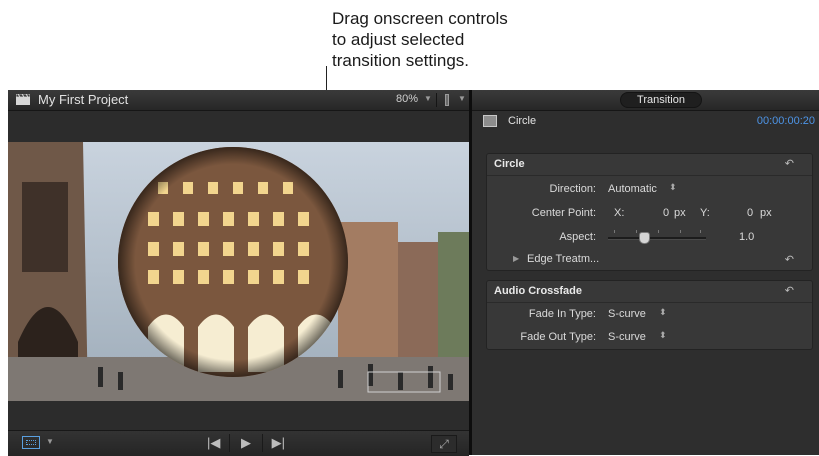 The image size is (819, 456). Describe the element at coordinates (657, 235) in the screenshot. I see `aspect-slider` at that location.